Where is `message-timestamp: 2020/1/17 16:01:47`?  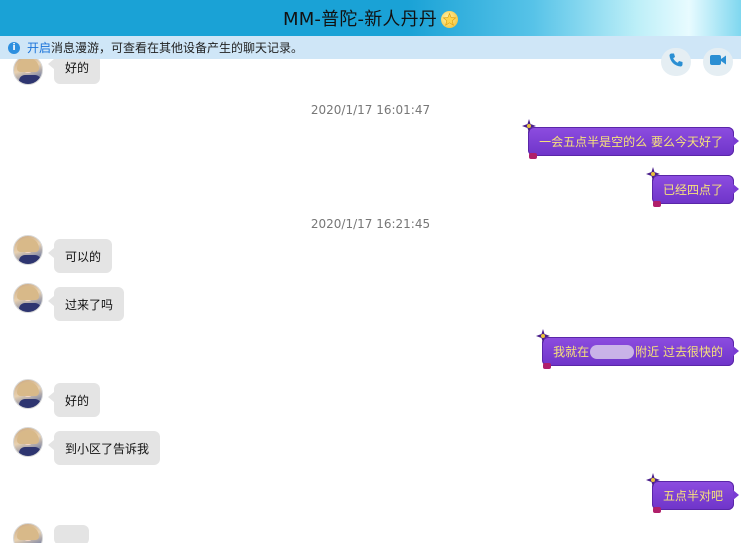 message-timestamp: 2020/1/17 16:01:47 is located at coordinates (370, 110).